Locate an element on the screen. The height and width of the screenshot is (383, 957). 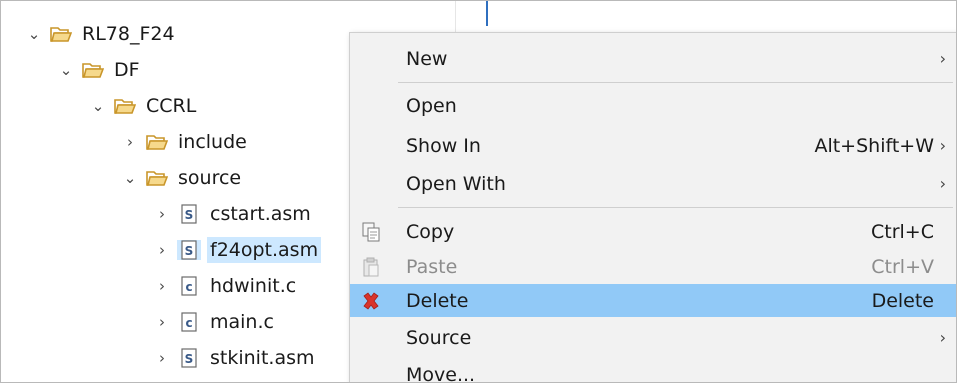
editor-cursor-line is located at coordinates (487, 13).